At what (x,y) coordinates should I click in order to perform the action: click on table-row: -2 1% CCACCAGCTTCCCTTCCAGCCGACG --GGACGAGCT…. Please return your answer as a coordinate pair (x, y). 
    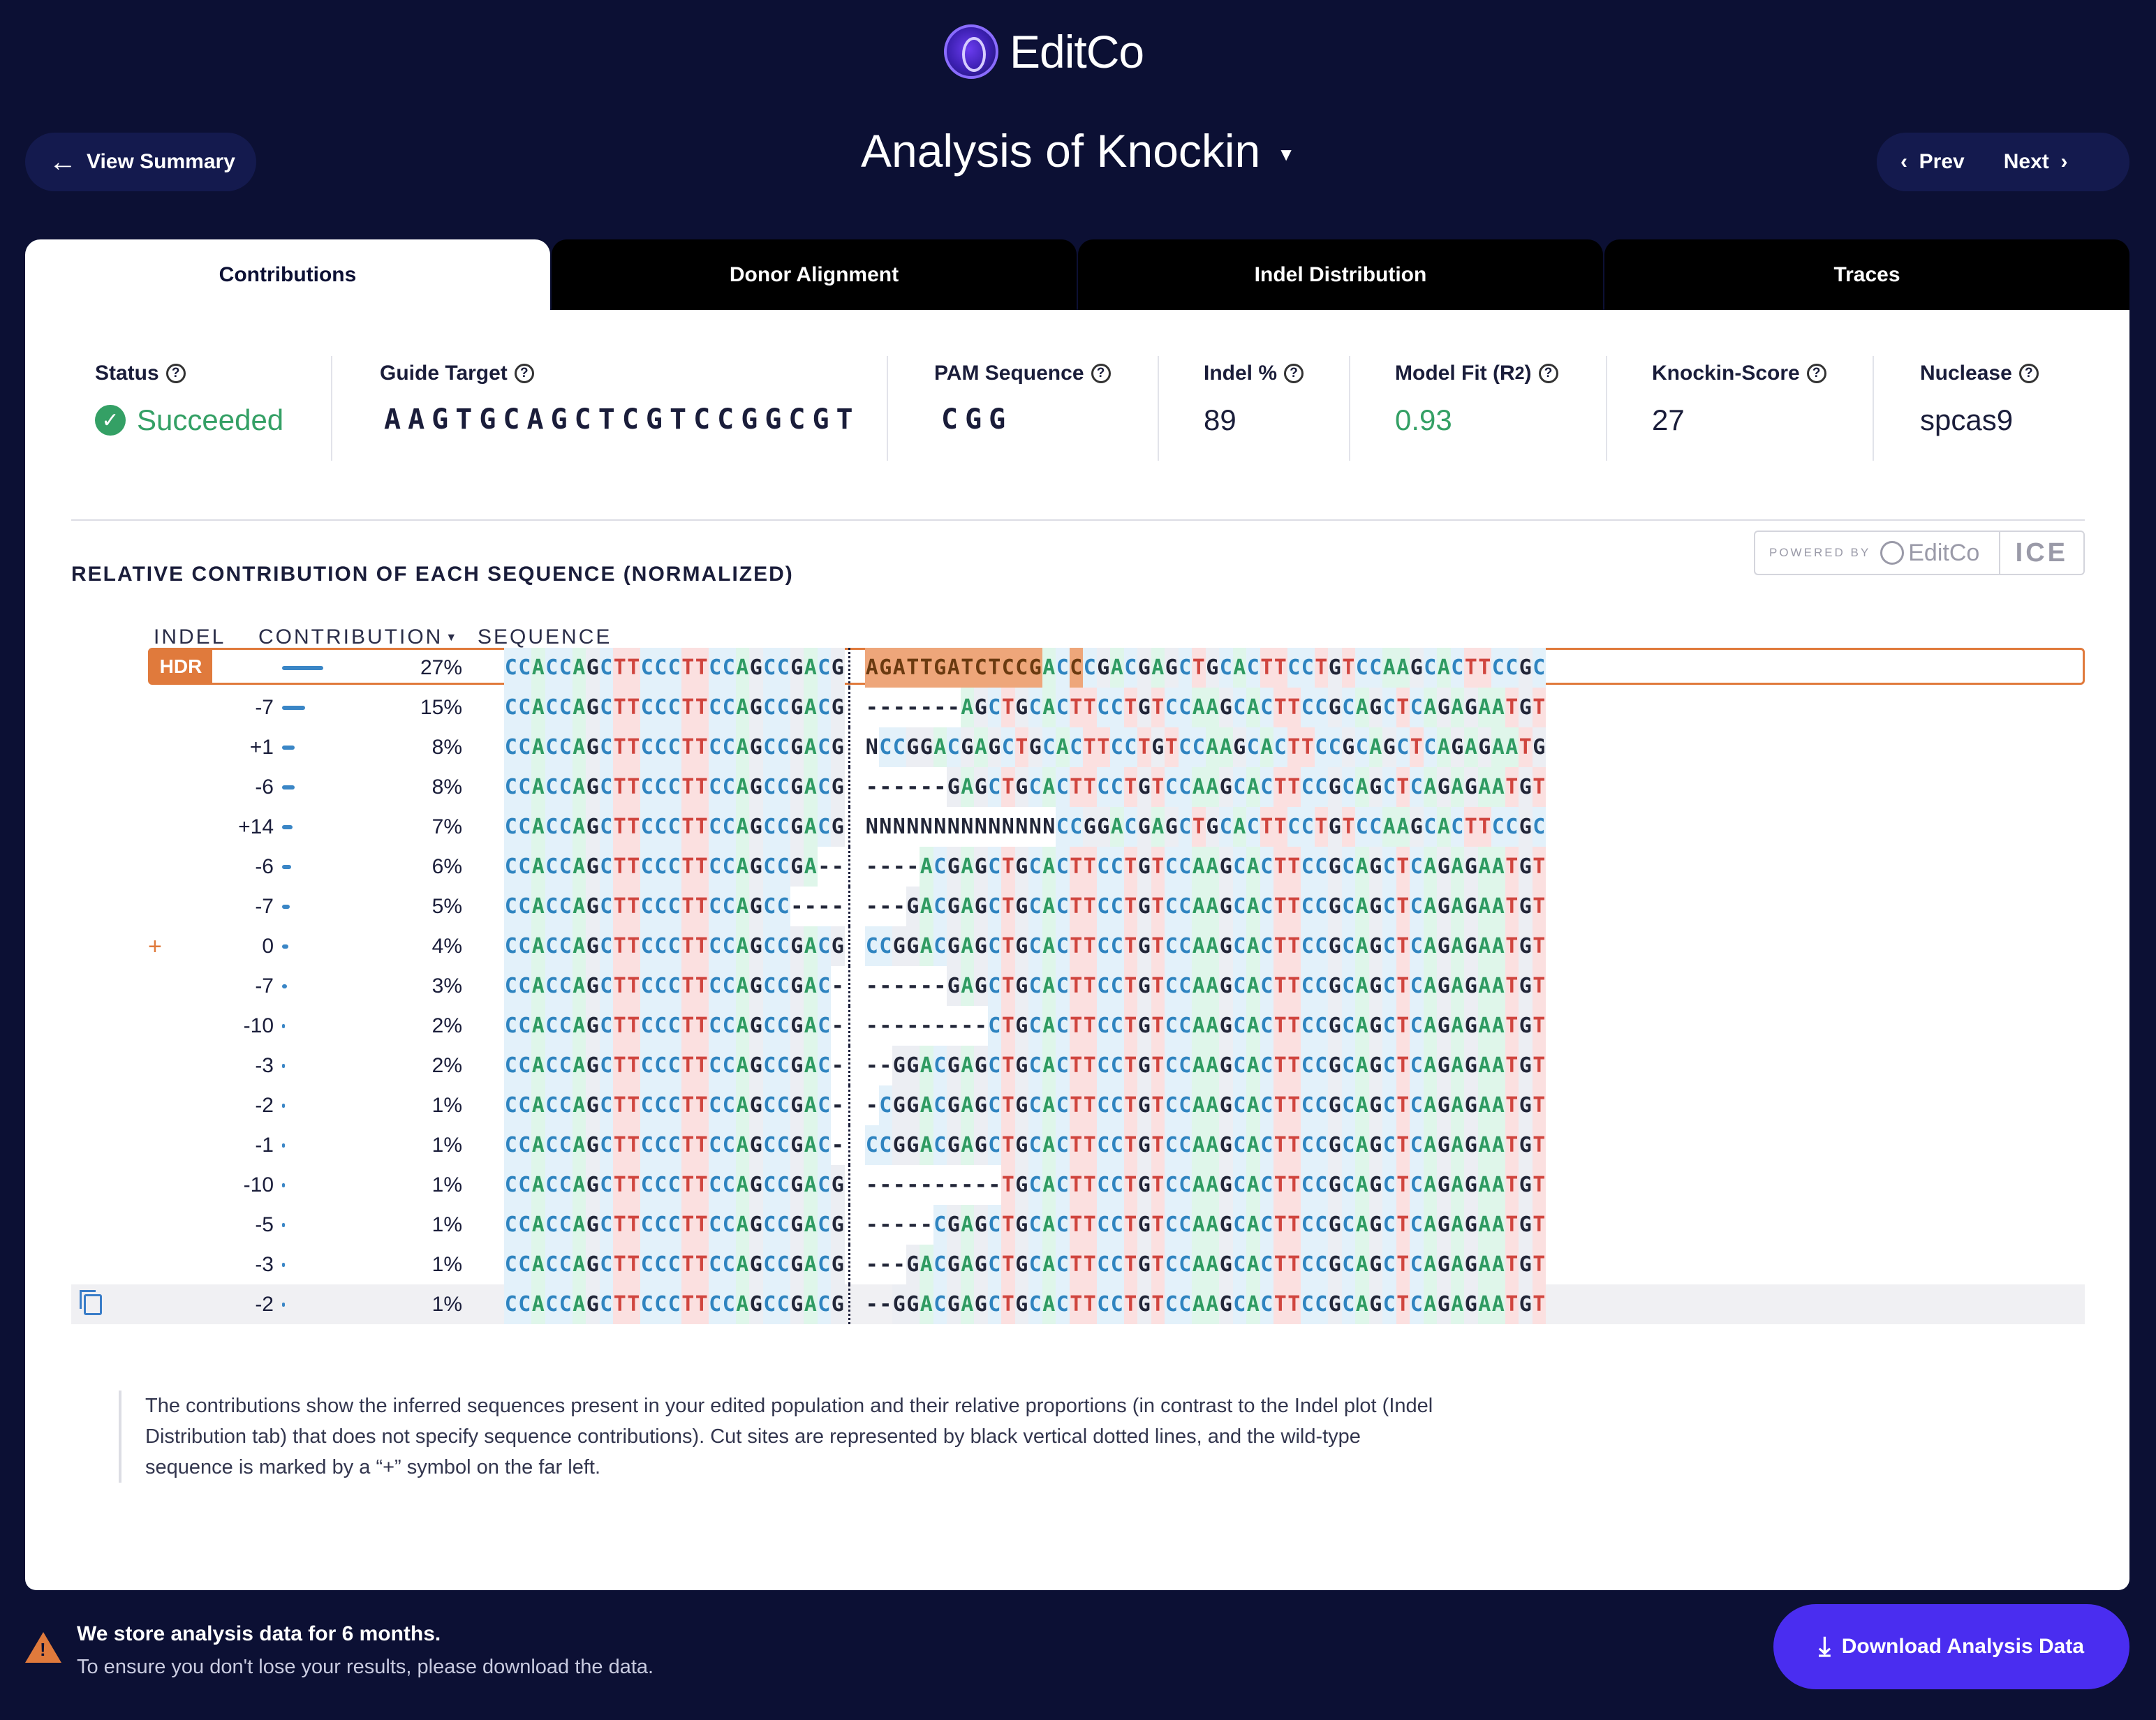
    Looking at the image, I should click on (1078, 1304).